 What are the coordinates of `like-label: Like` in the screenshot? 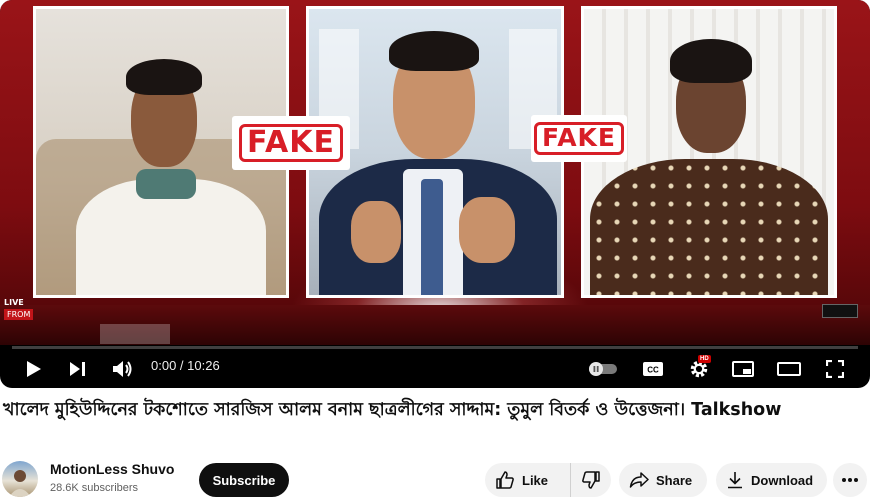 It's located at (535, 480).